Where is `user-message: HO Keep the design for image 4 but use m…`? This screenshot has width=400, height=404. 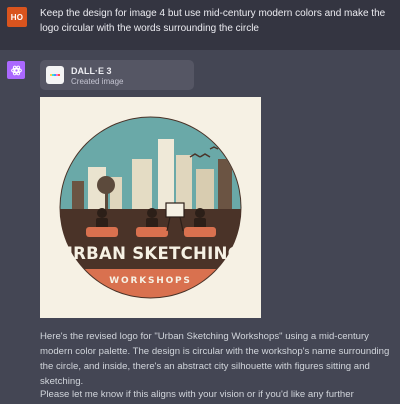 user-message: HO Keep the design for image 4 but use m… is located at coordinates (200, 25).